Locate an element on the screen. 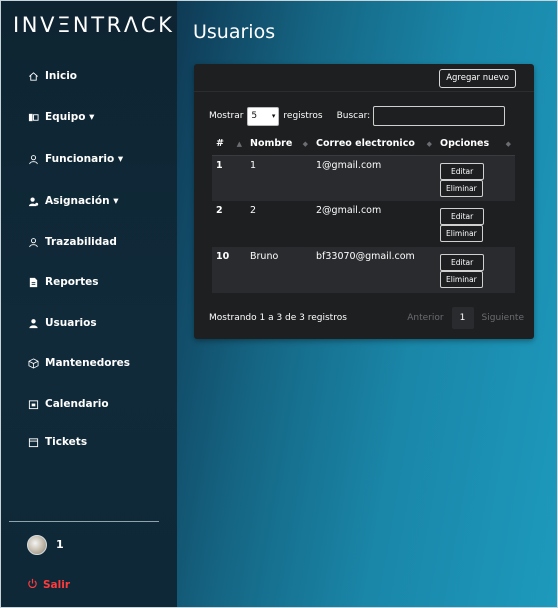  sidebar-item-label: Tickets is located at coordinates (66, 442).